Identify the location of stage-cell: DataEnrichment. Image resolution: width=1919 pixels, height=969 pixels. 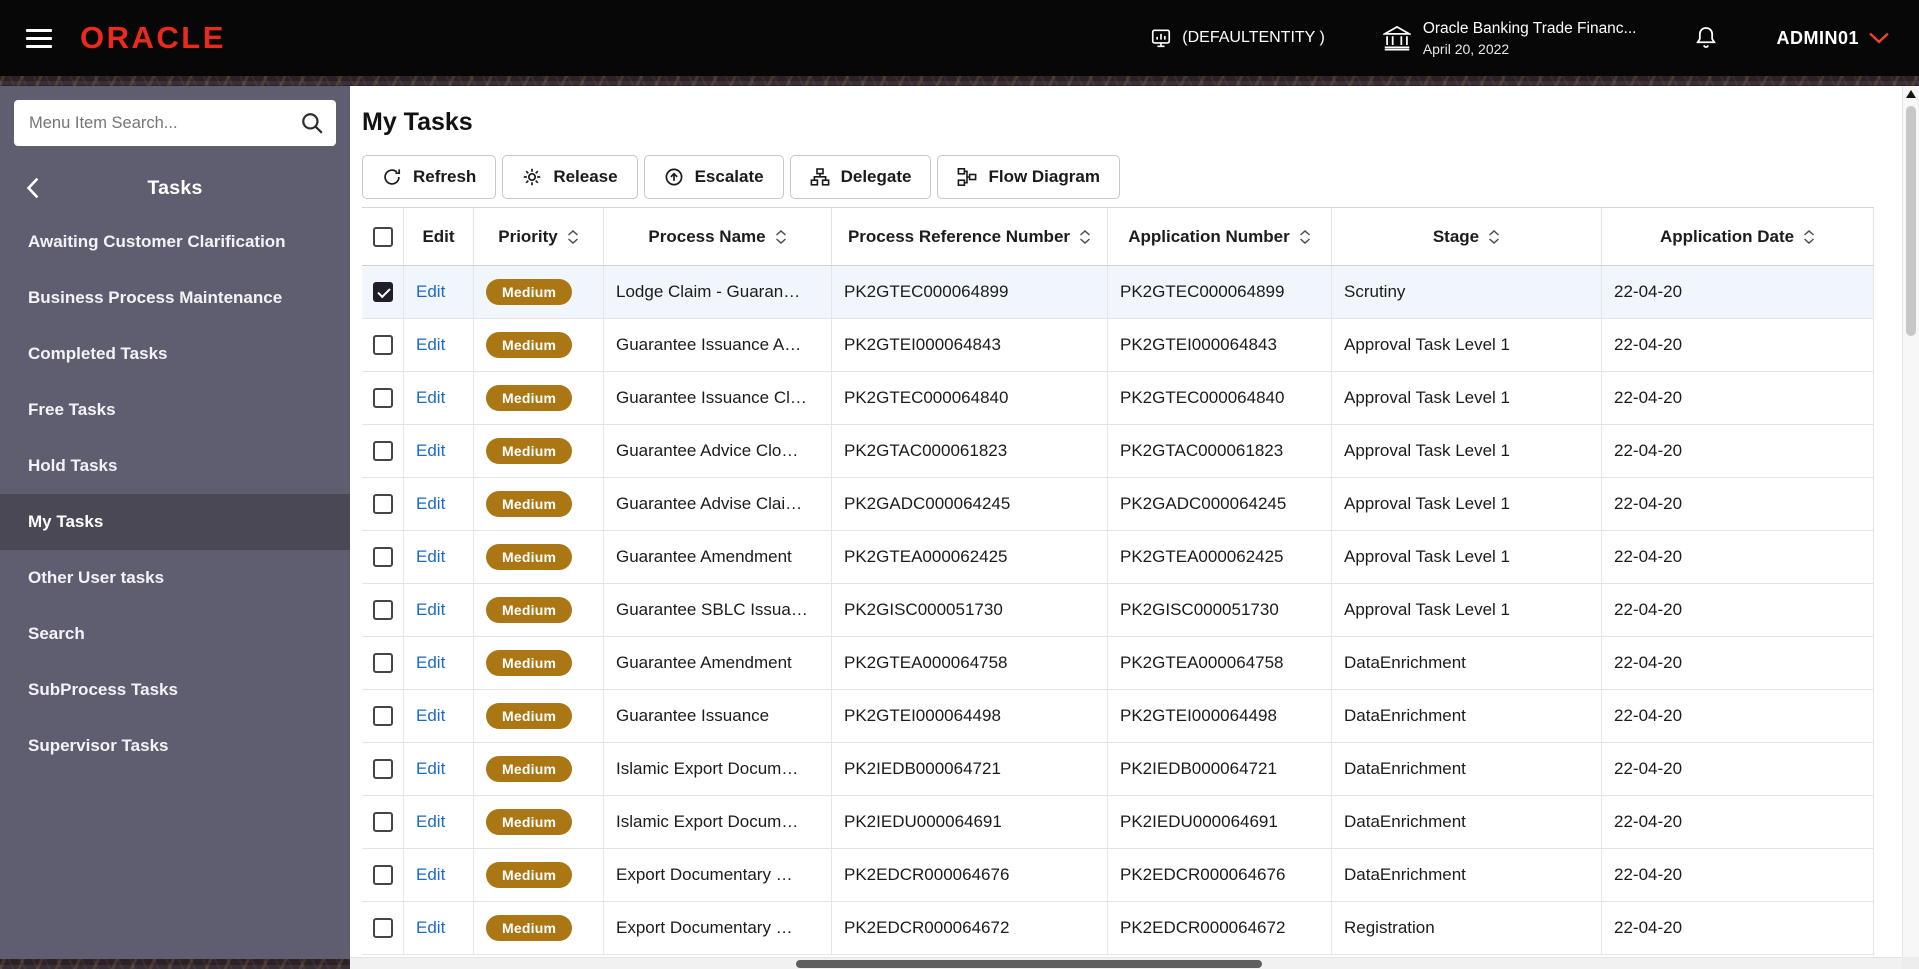
(1467, 716).